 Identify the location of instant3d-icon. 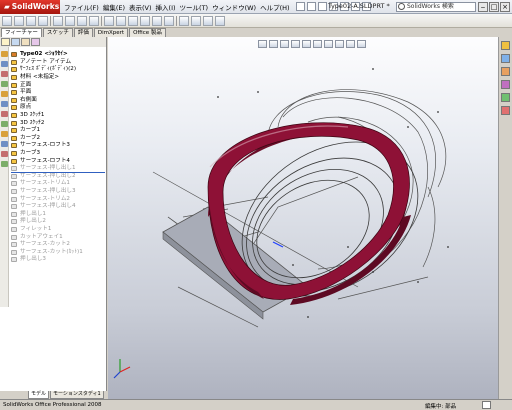
(220, 20).